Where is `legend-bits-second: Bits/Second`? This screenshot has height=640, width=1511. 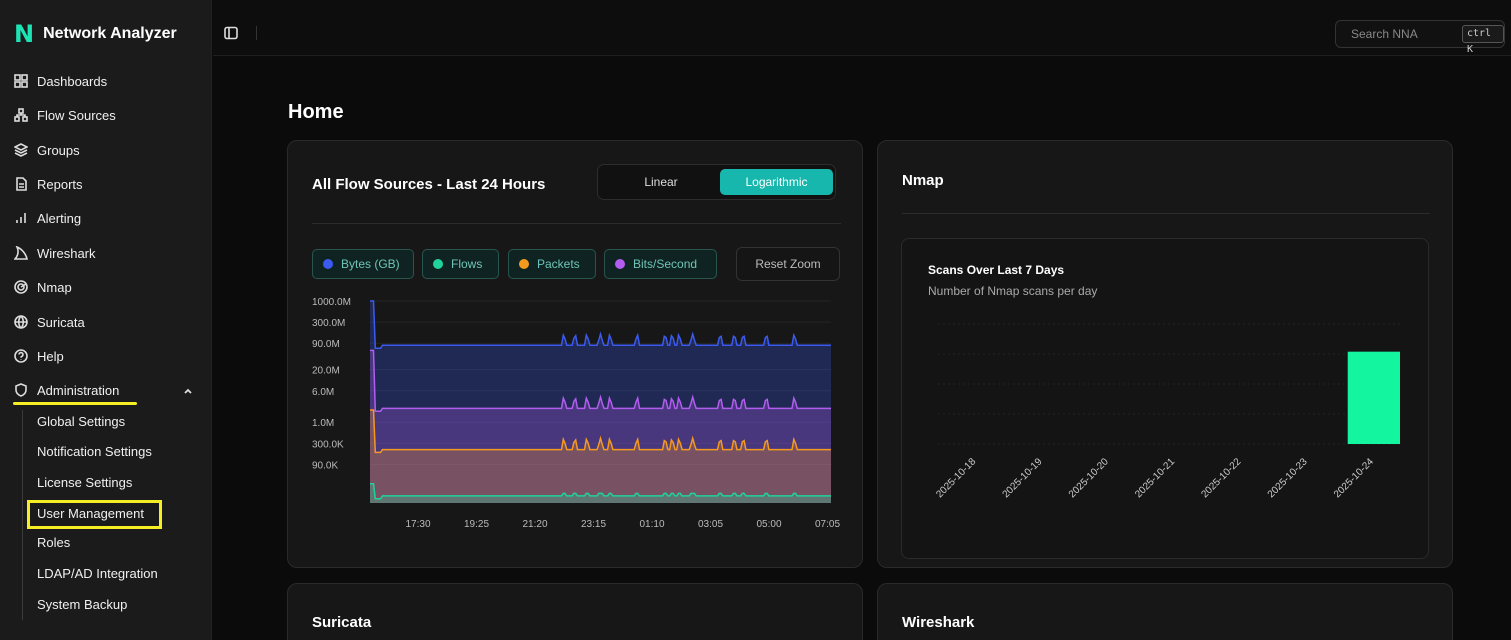
legend-bits-second: Bits/Second is located at coordinates (660, 264).